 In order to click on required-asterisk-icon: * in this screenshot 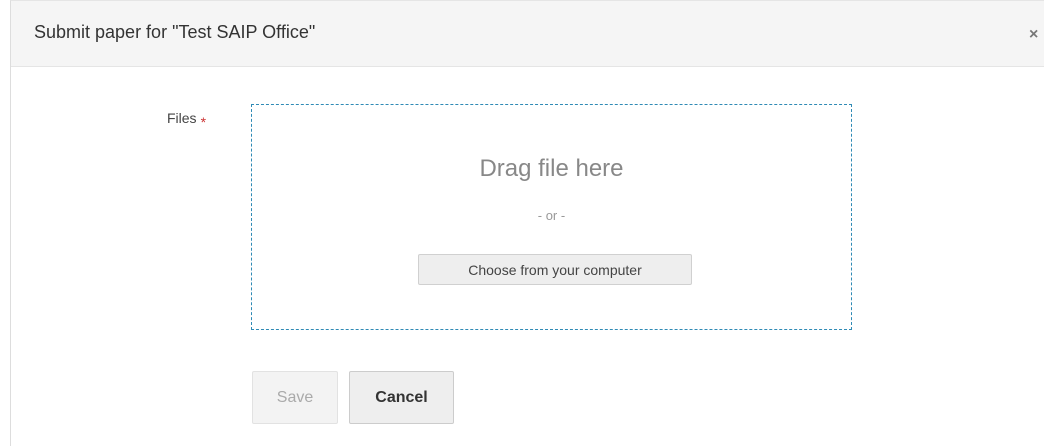, I will do `click(203, 122)`.